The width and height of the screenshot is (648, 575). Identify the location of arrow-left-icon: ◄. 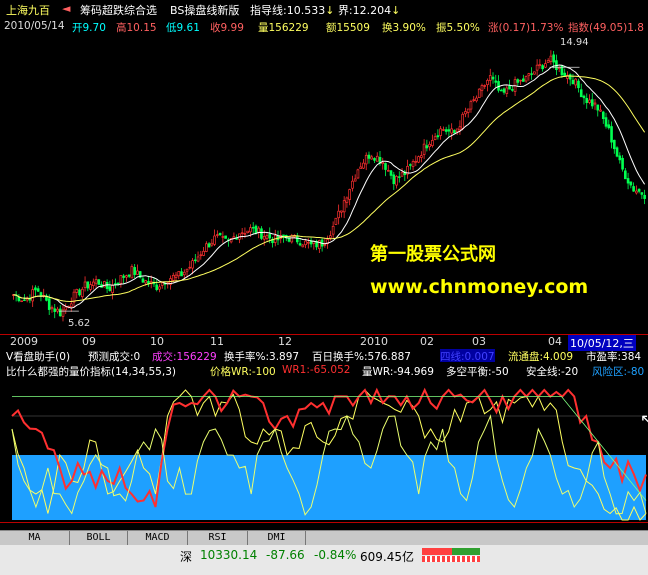
(66, 8).